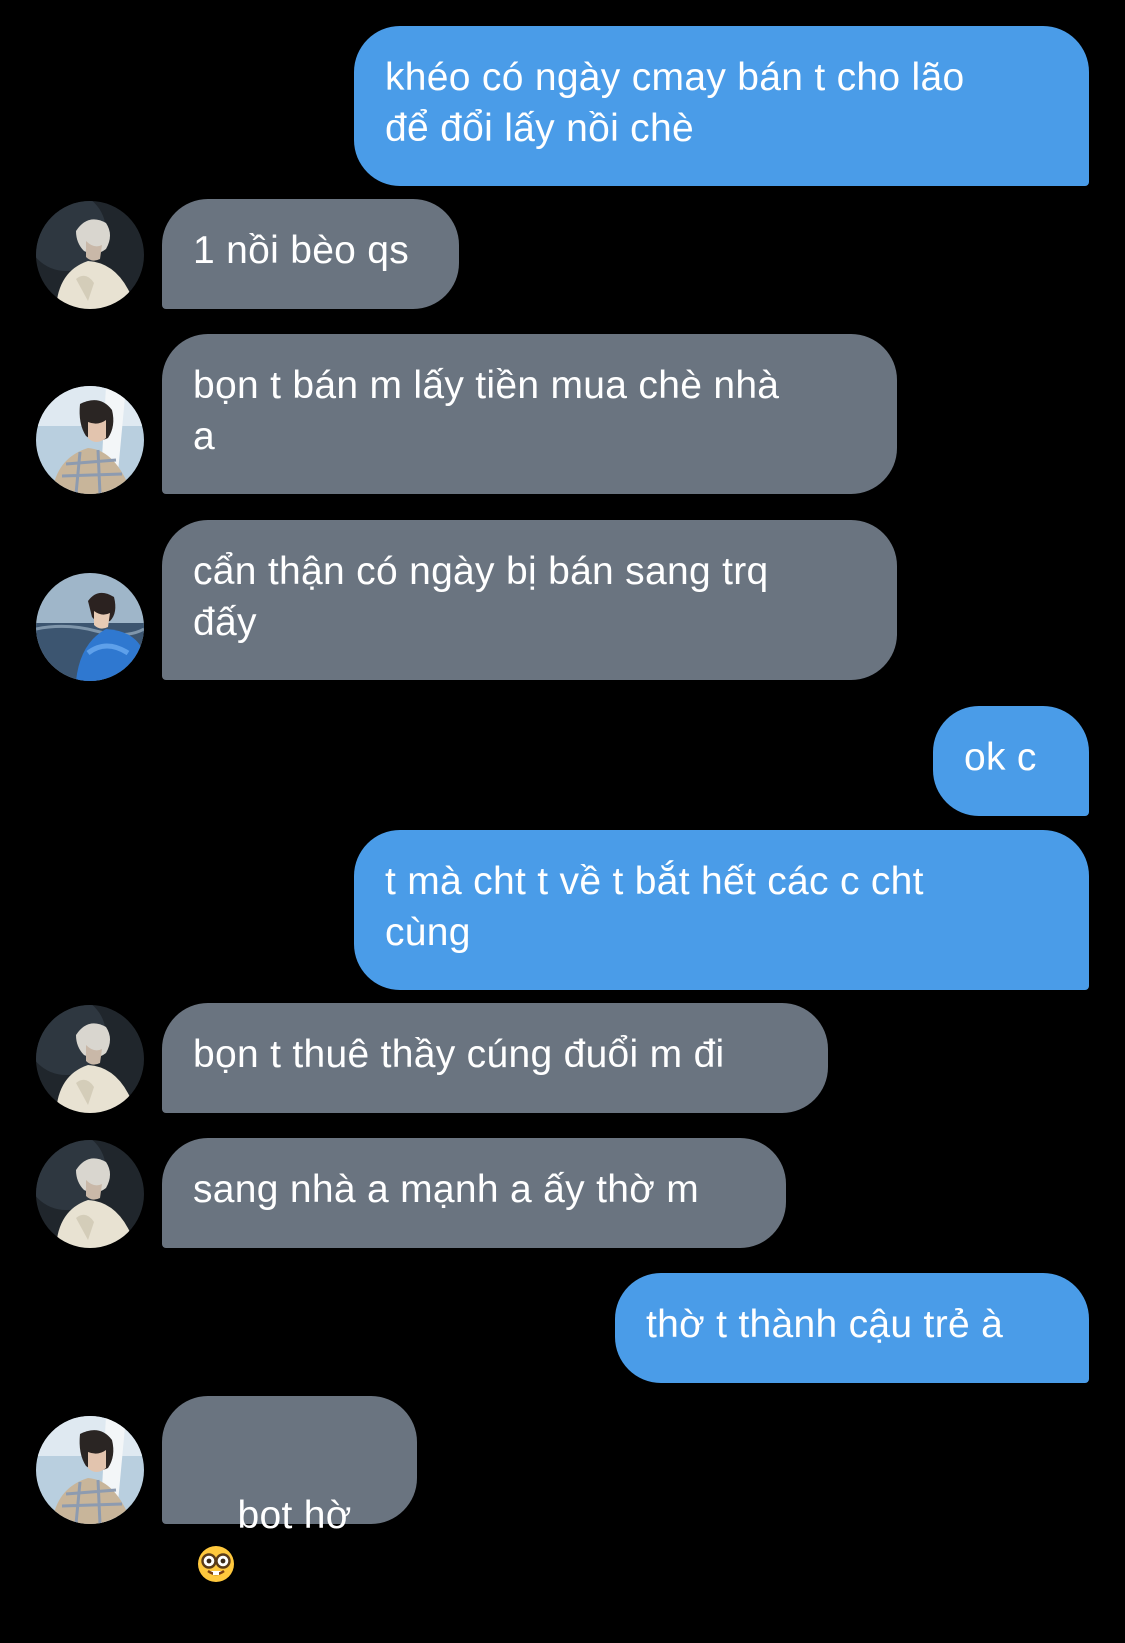 The image size is (1125, 1643). What do you see at coordinates (529, 600) in the screenshot?
I see `incoming-message: cẩn thận có ngày bị bán sang trq đấy` at bounding box center [529, 600].